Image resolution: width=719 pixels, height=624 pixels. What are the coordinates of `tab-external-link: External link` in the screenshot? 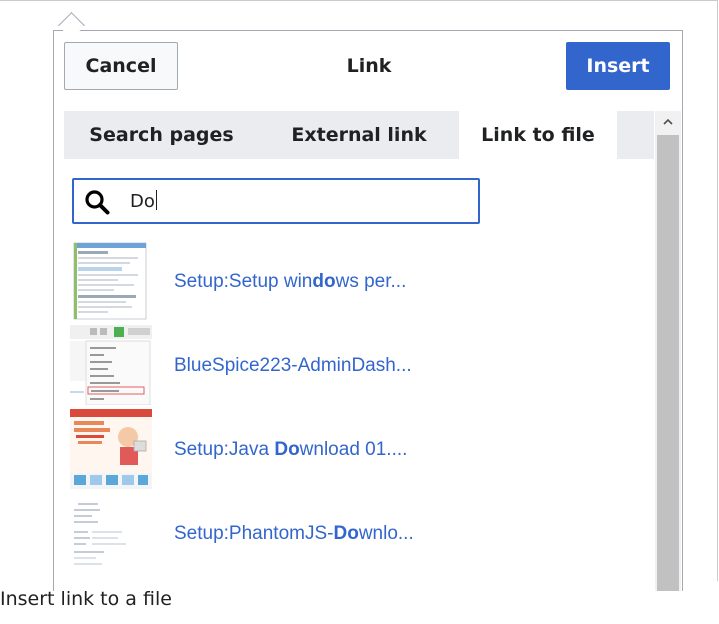 It's located at (359, 135).